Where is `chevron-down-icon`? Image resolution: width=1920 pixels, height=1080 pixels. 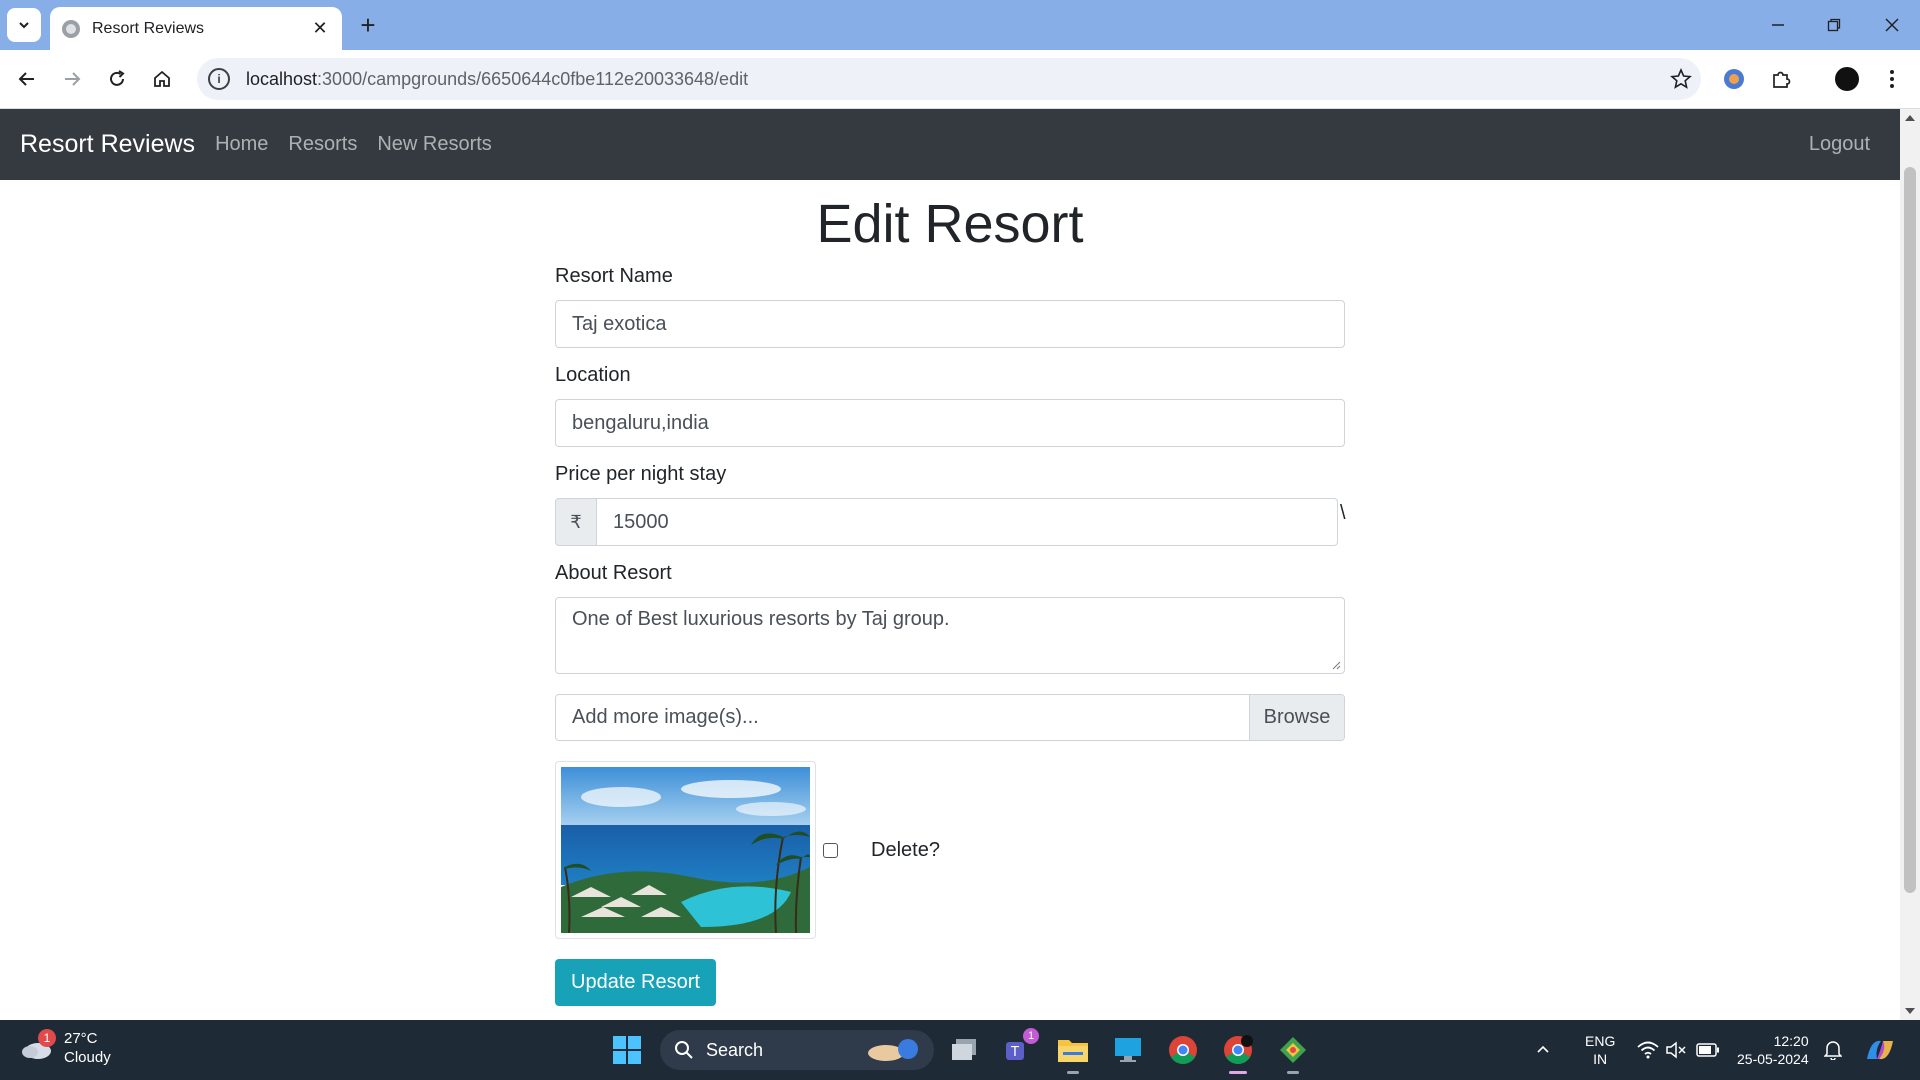
chevron-down-icon is located at coordinates (24, 25).